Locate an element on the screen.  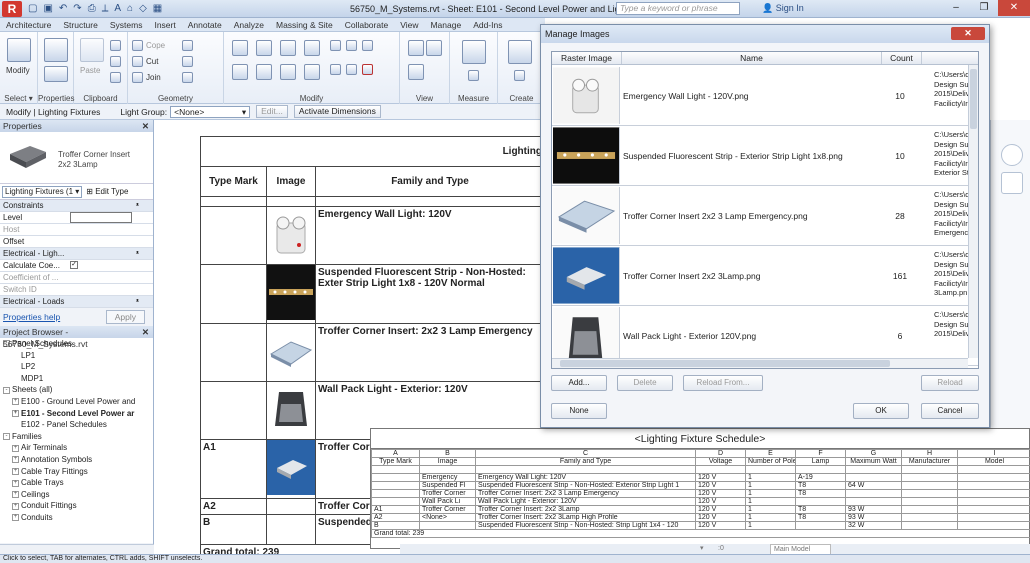
measure-tool-icon is located at coordinates (474, 52).